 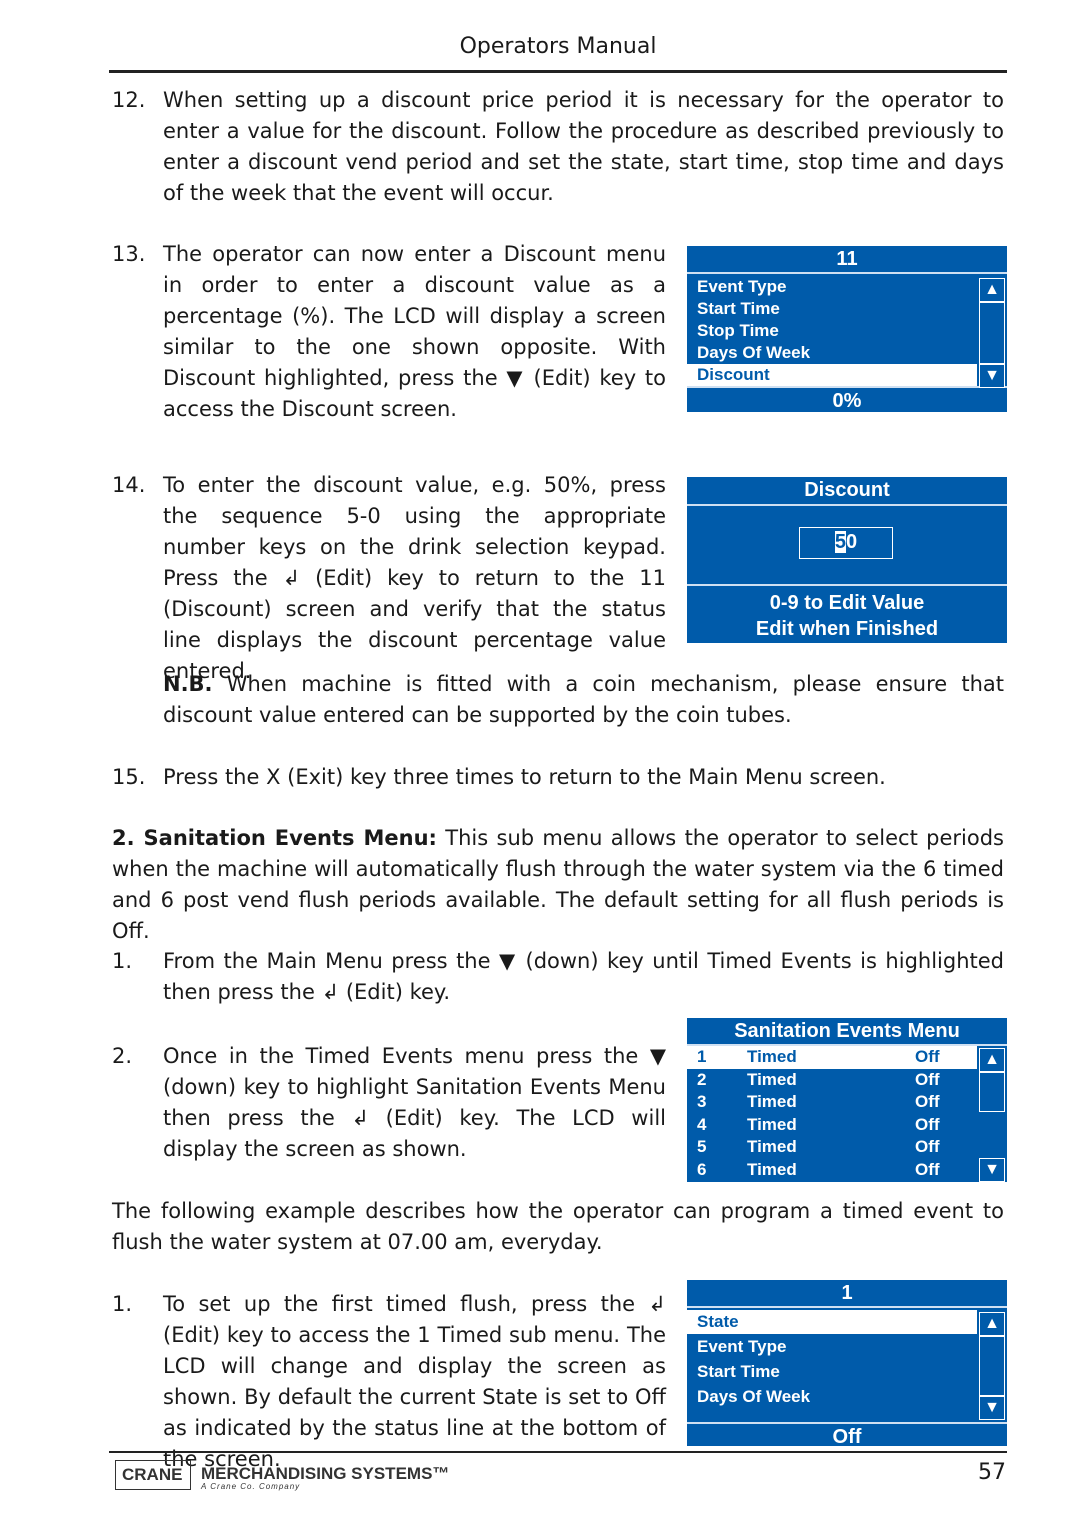 What do you see at coordinates (274, 838) in the screenshot?
I see `section-heading: 2. Sanitation Events Menu:` at bounding box center [274, 838].